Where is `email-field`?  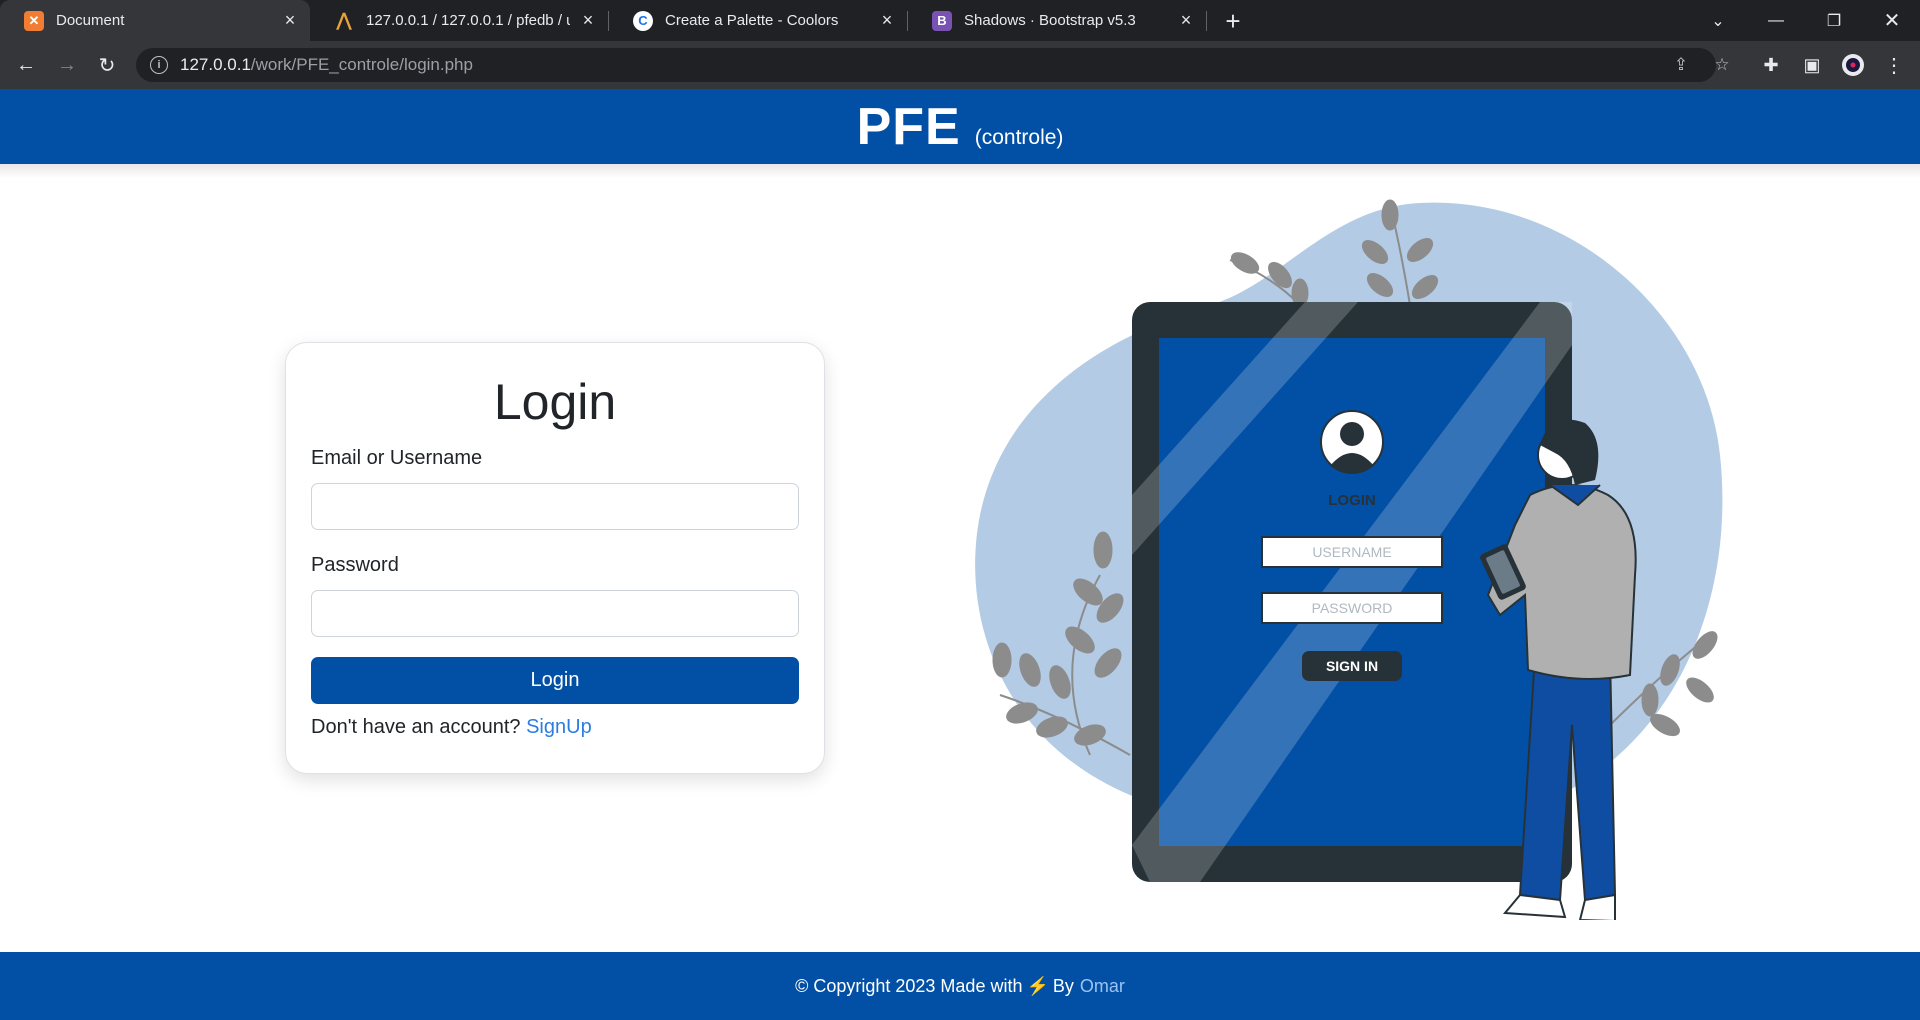
email-field is located at coordinates (555, 506).